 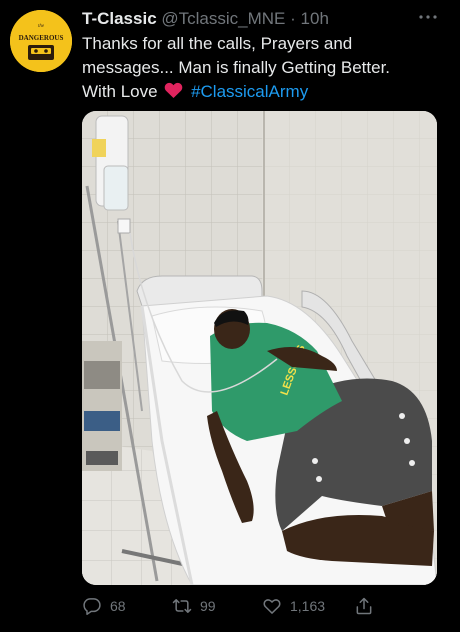 I want to click on reply-count: 68, so click(x=118, y=606).